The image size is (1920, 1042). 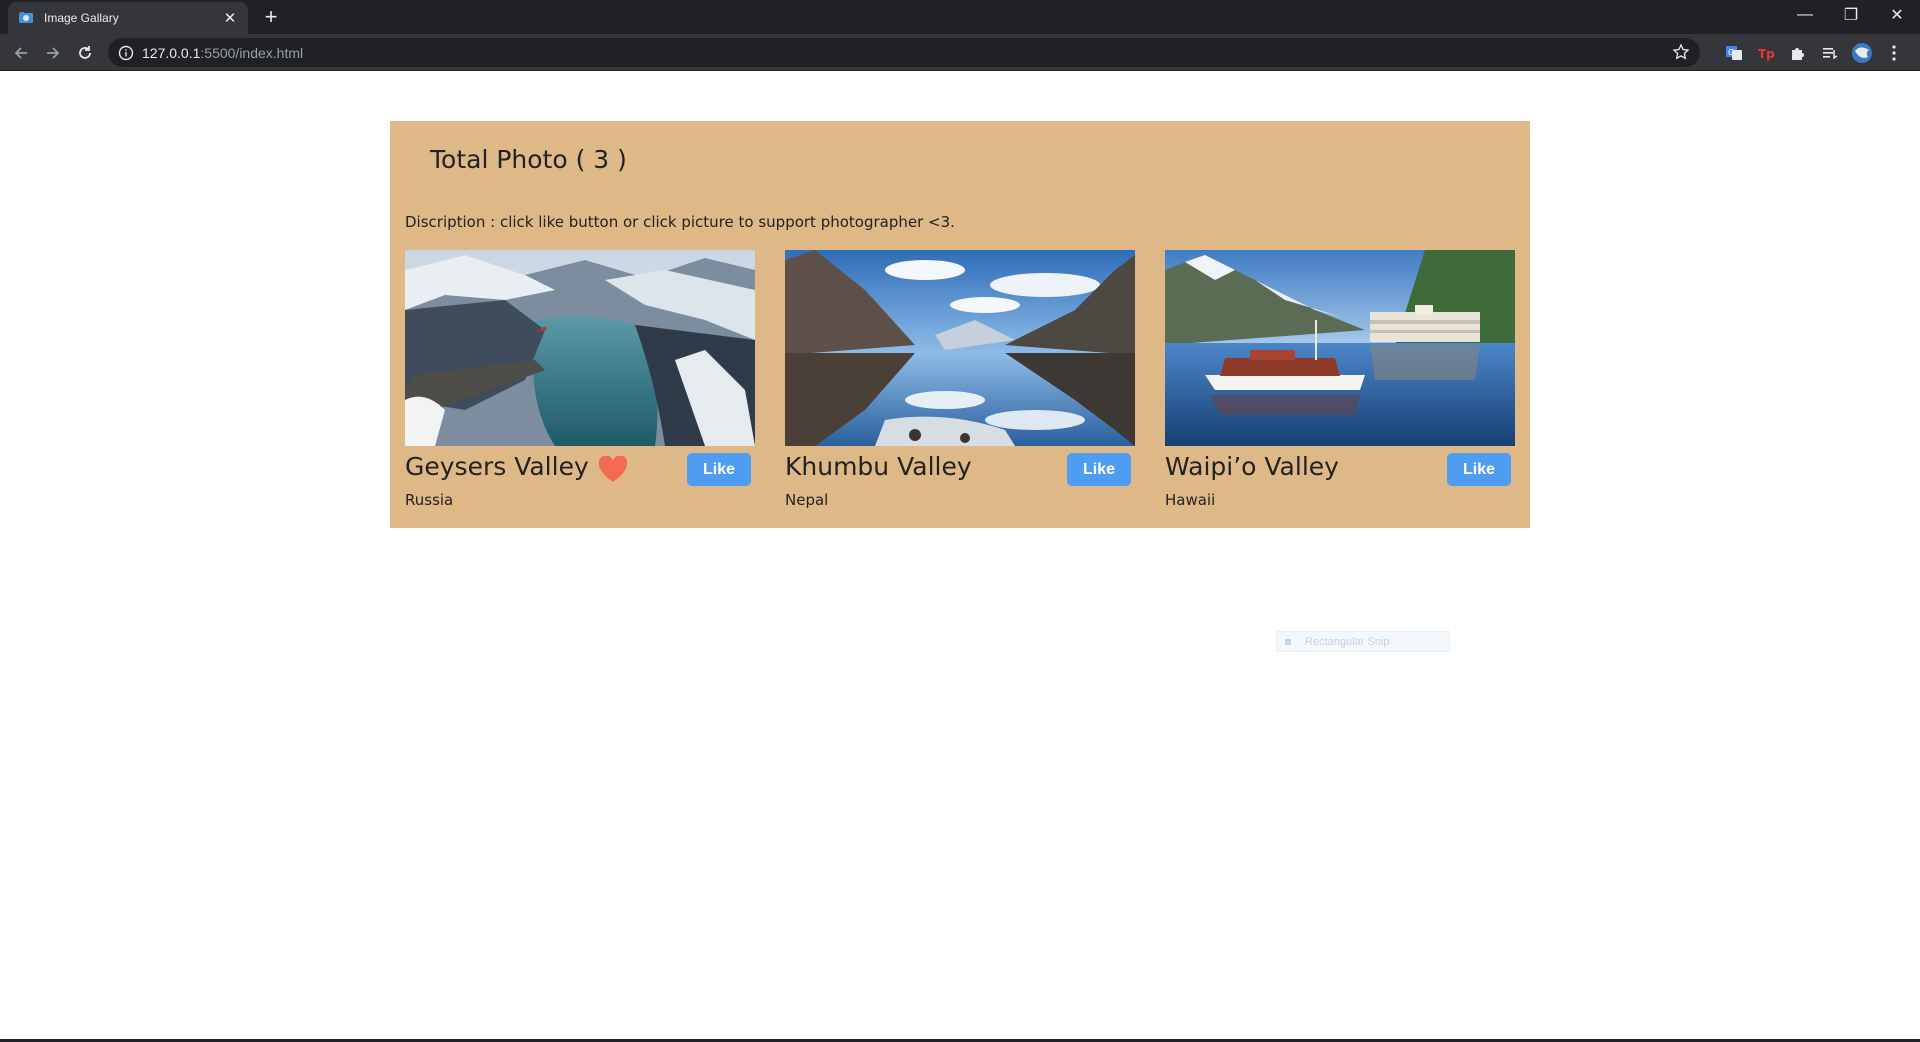 I want to click on arrow-left-icon, so click(x=20, y=53).